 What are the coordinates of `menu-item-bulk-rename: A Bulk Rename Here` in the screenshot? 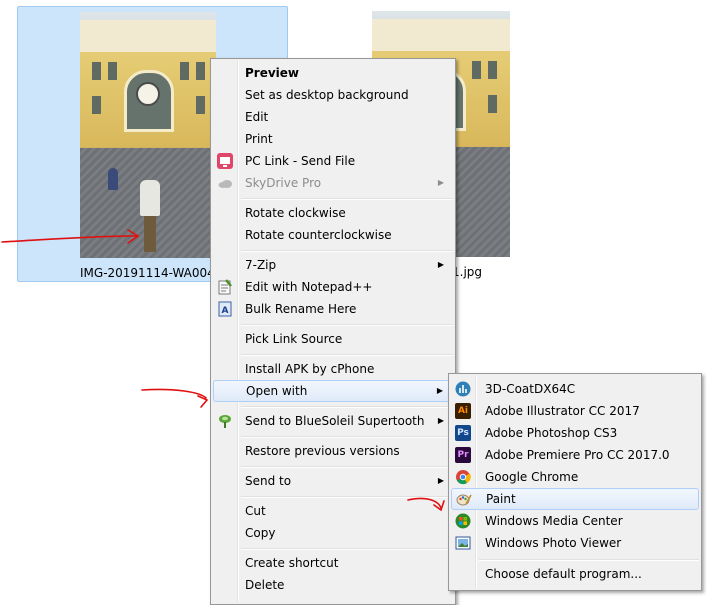 It's located at (333, 309).